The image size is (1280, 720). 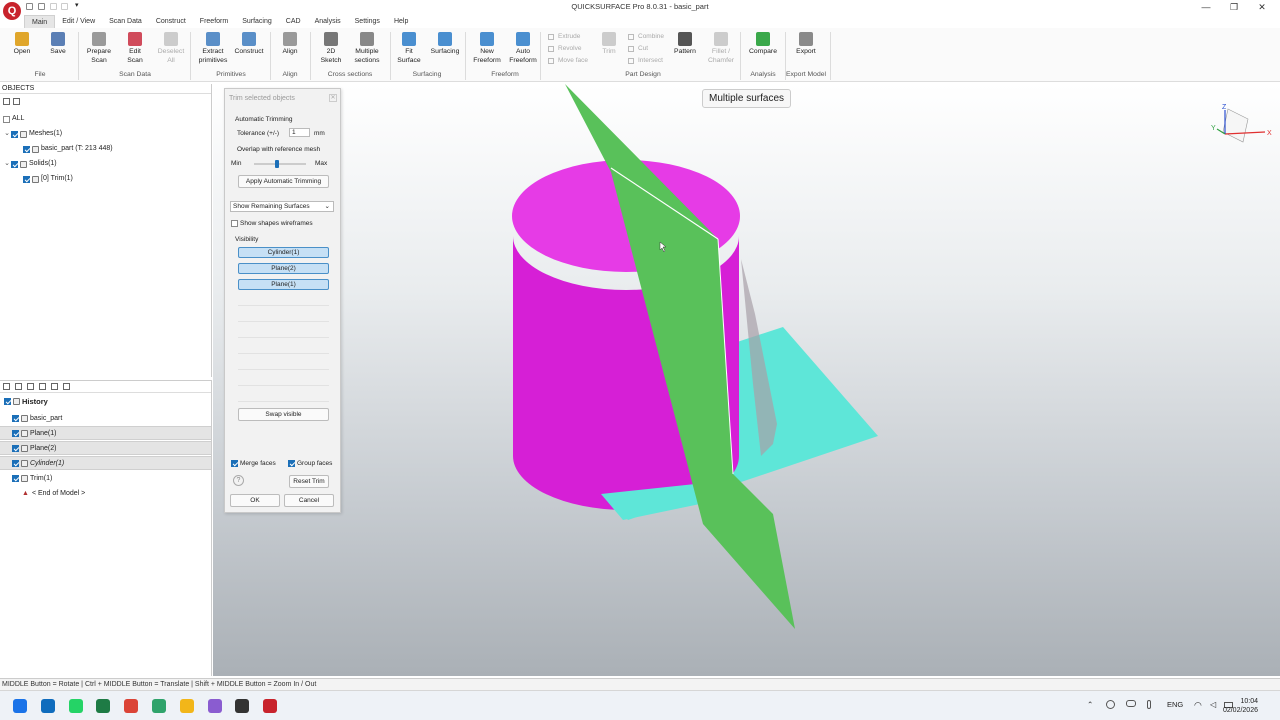 I want to click on construct-button: Construct, so click(x=249, y=44).